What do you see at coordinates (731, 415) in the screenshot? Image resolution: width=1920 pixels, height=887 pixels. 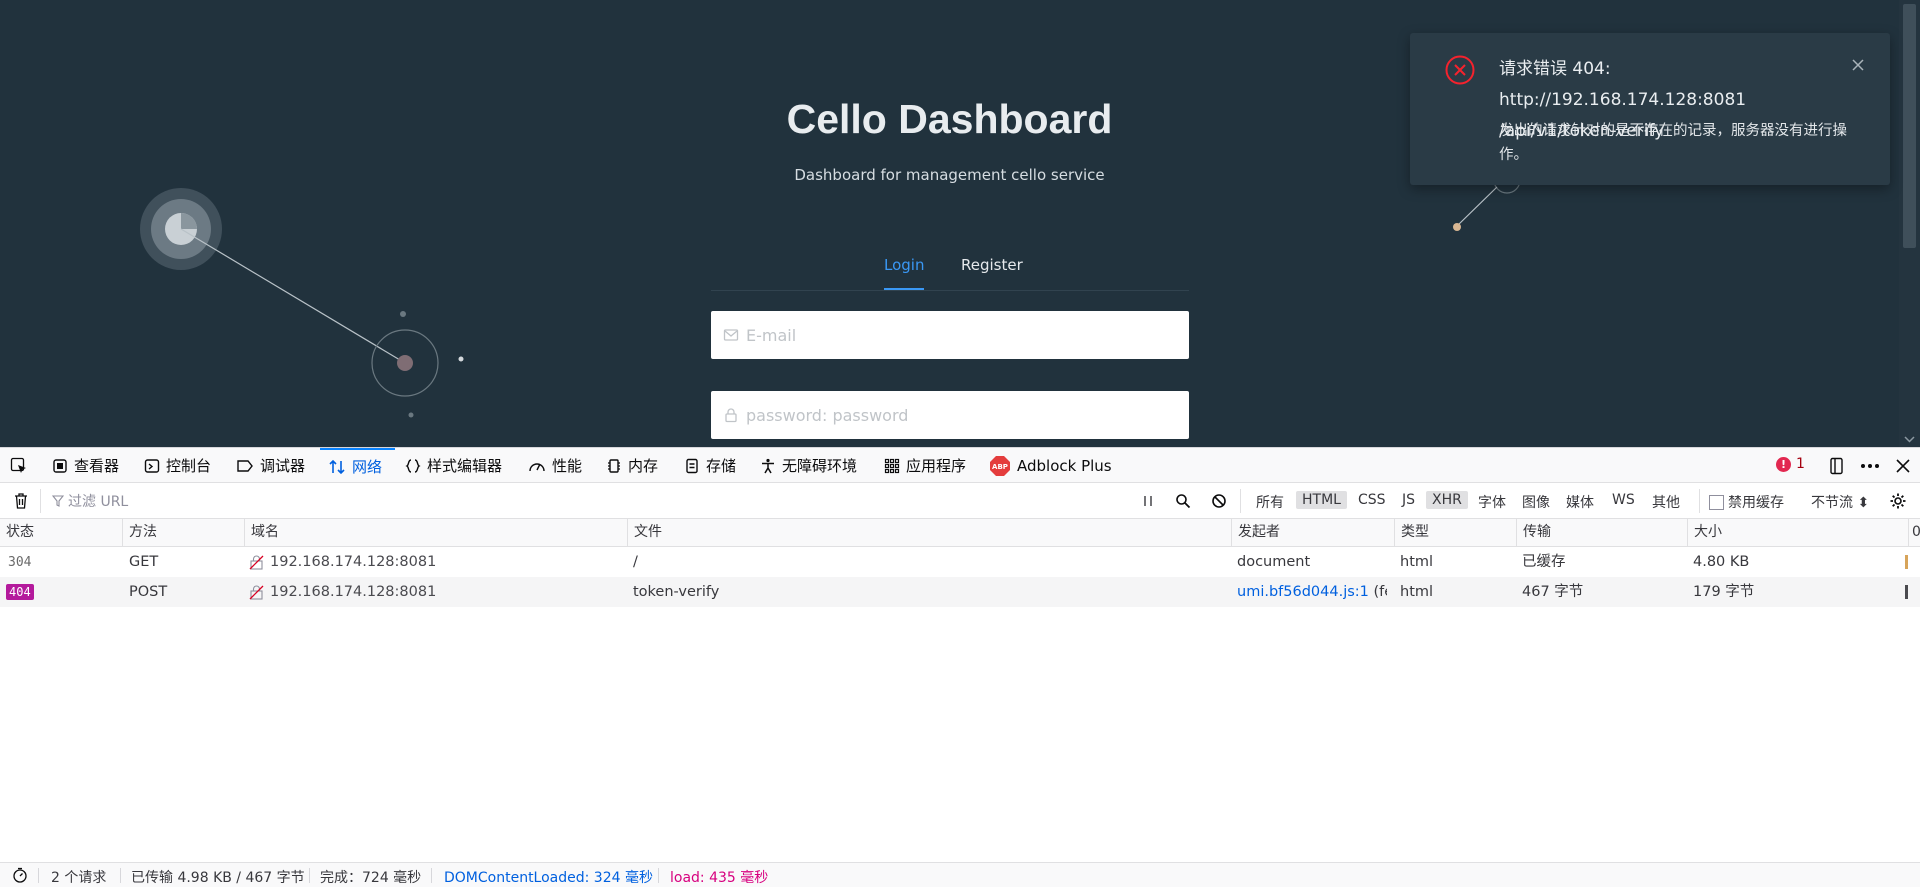 I see `lock-icon` at bounding box center [731, 415].